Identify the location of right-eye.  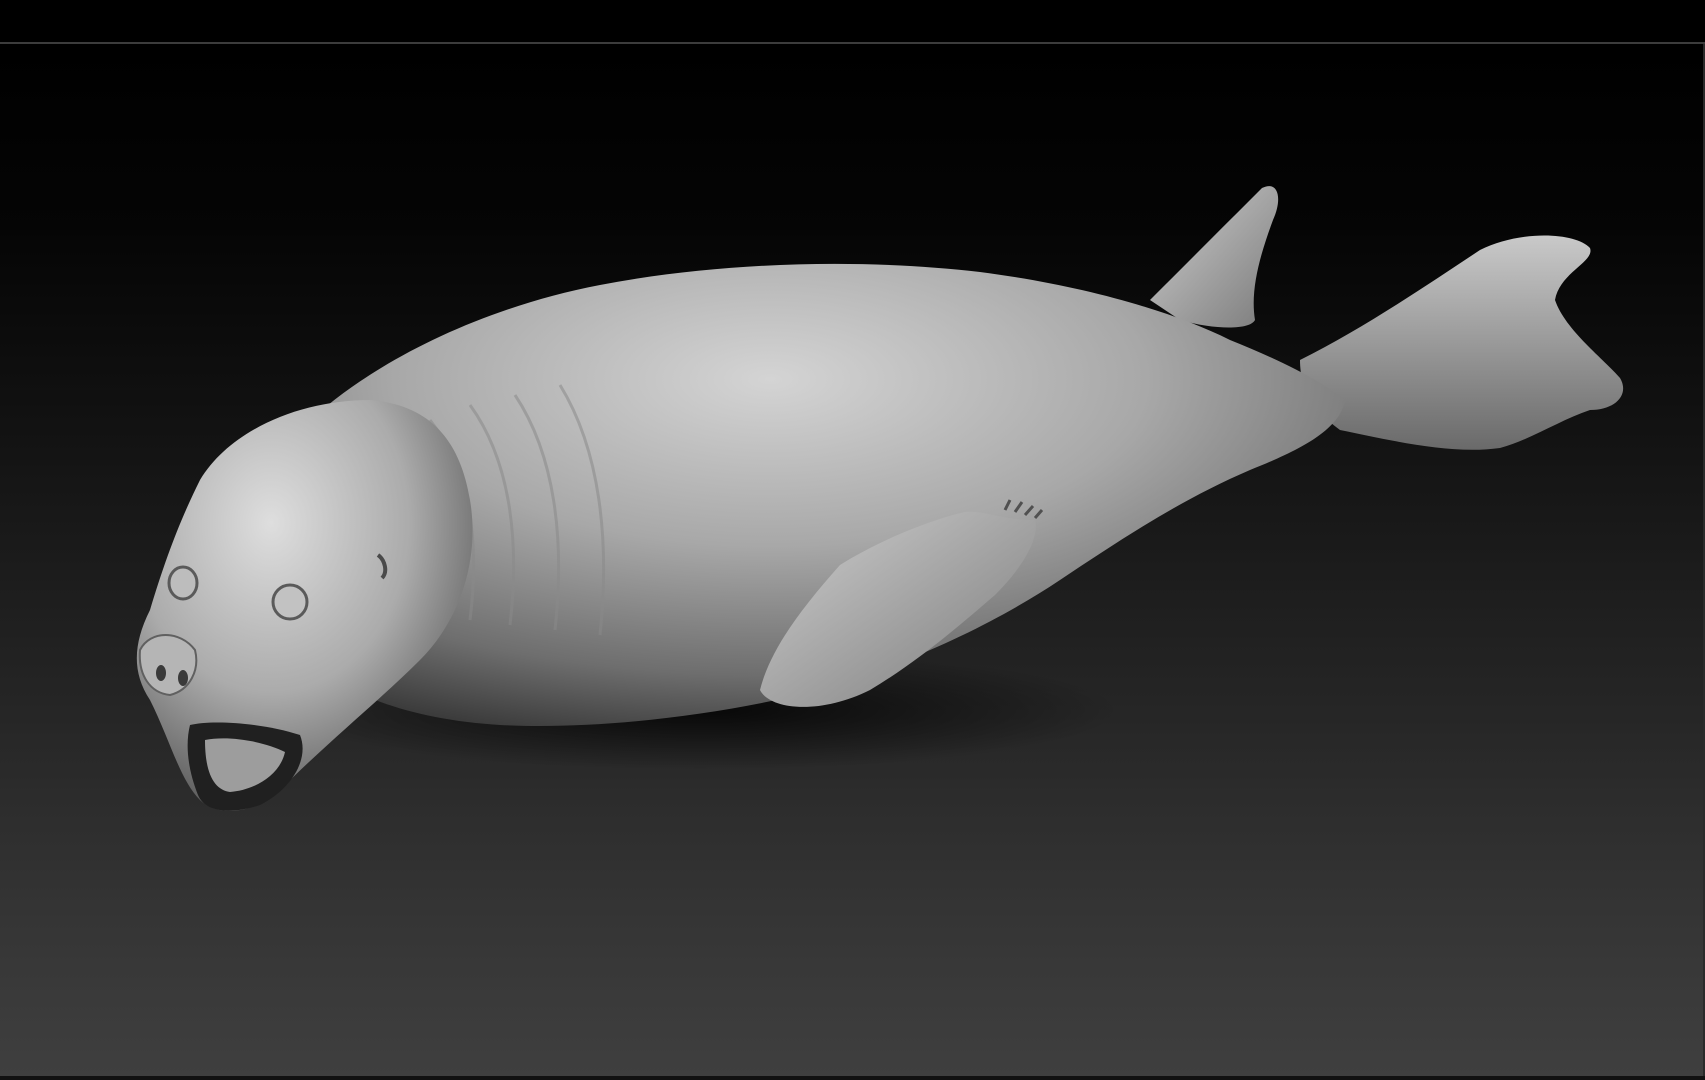
(290, 602).